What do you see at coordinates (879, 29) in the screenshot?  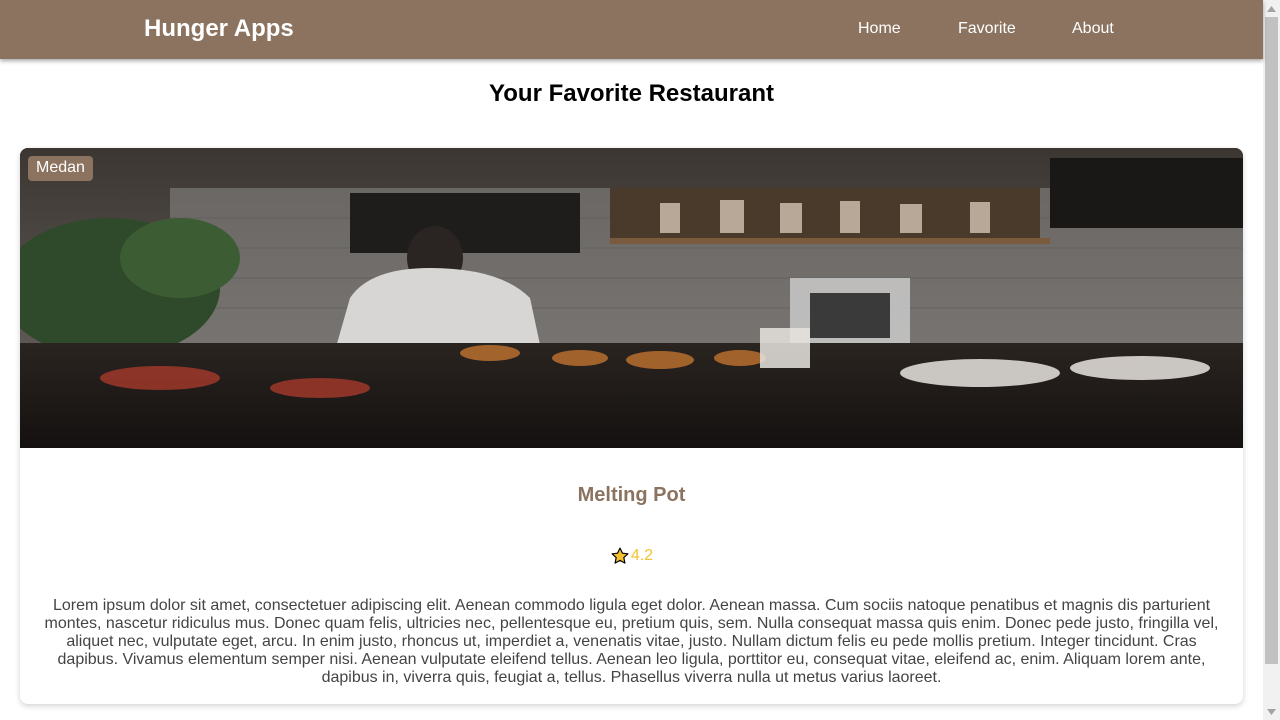 I see `nav-link-home: Home` at bounding box center [879, 29].